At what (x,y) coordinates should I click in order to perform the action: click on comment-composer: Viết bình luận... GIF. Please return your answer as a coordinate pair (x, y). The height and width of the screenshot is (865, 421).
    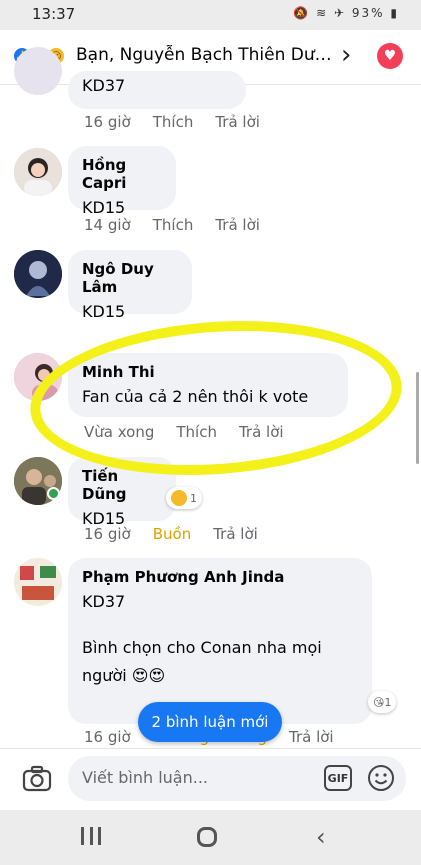
    Looking at the image, I should click on (210, 779).